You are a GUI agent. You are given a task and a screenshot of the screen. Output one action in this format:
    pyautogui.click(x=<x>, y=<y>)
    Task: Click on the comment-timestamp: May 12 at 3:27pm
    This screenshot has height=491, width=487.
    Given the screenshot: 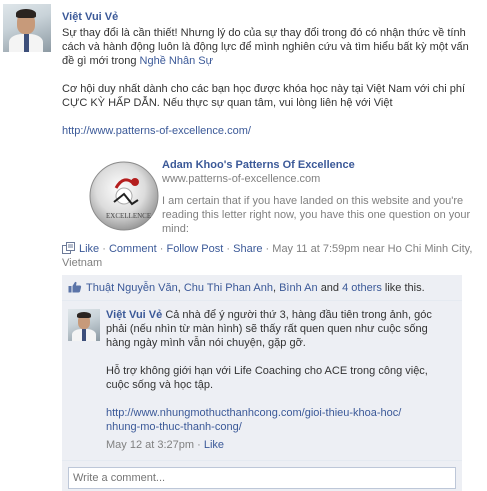 What is the action you would take?
    pyautogui.click(x=150, y=445)
    